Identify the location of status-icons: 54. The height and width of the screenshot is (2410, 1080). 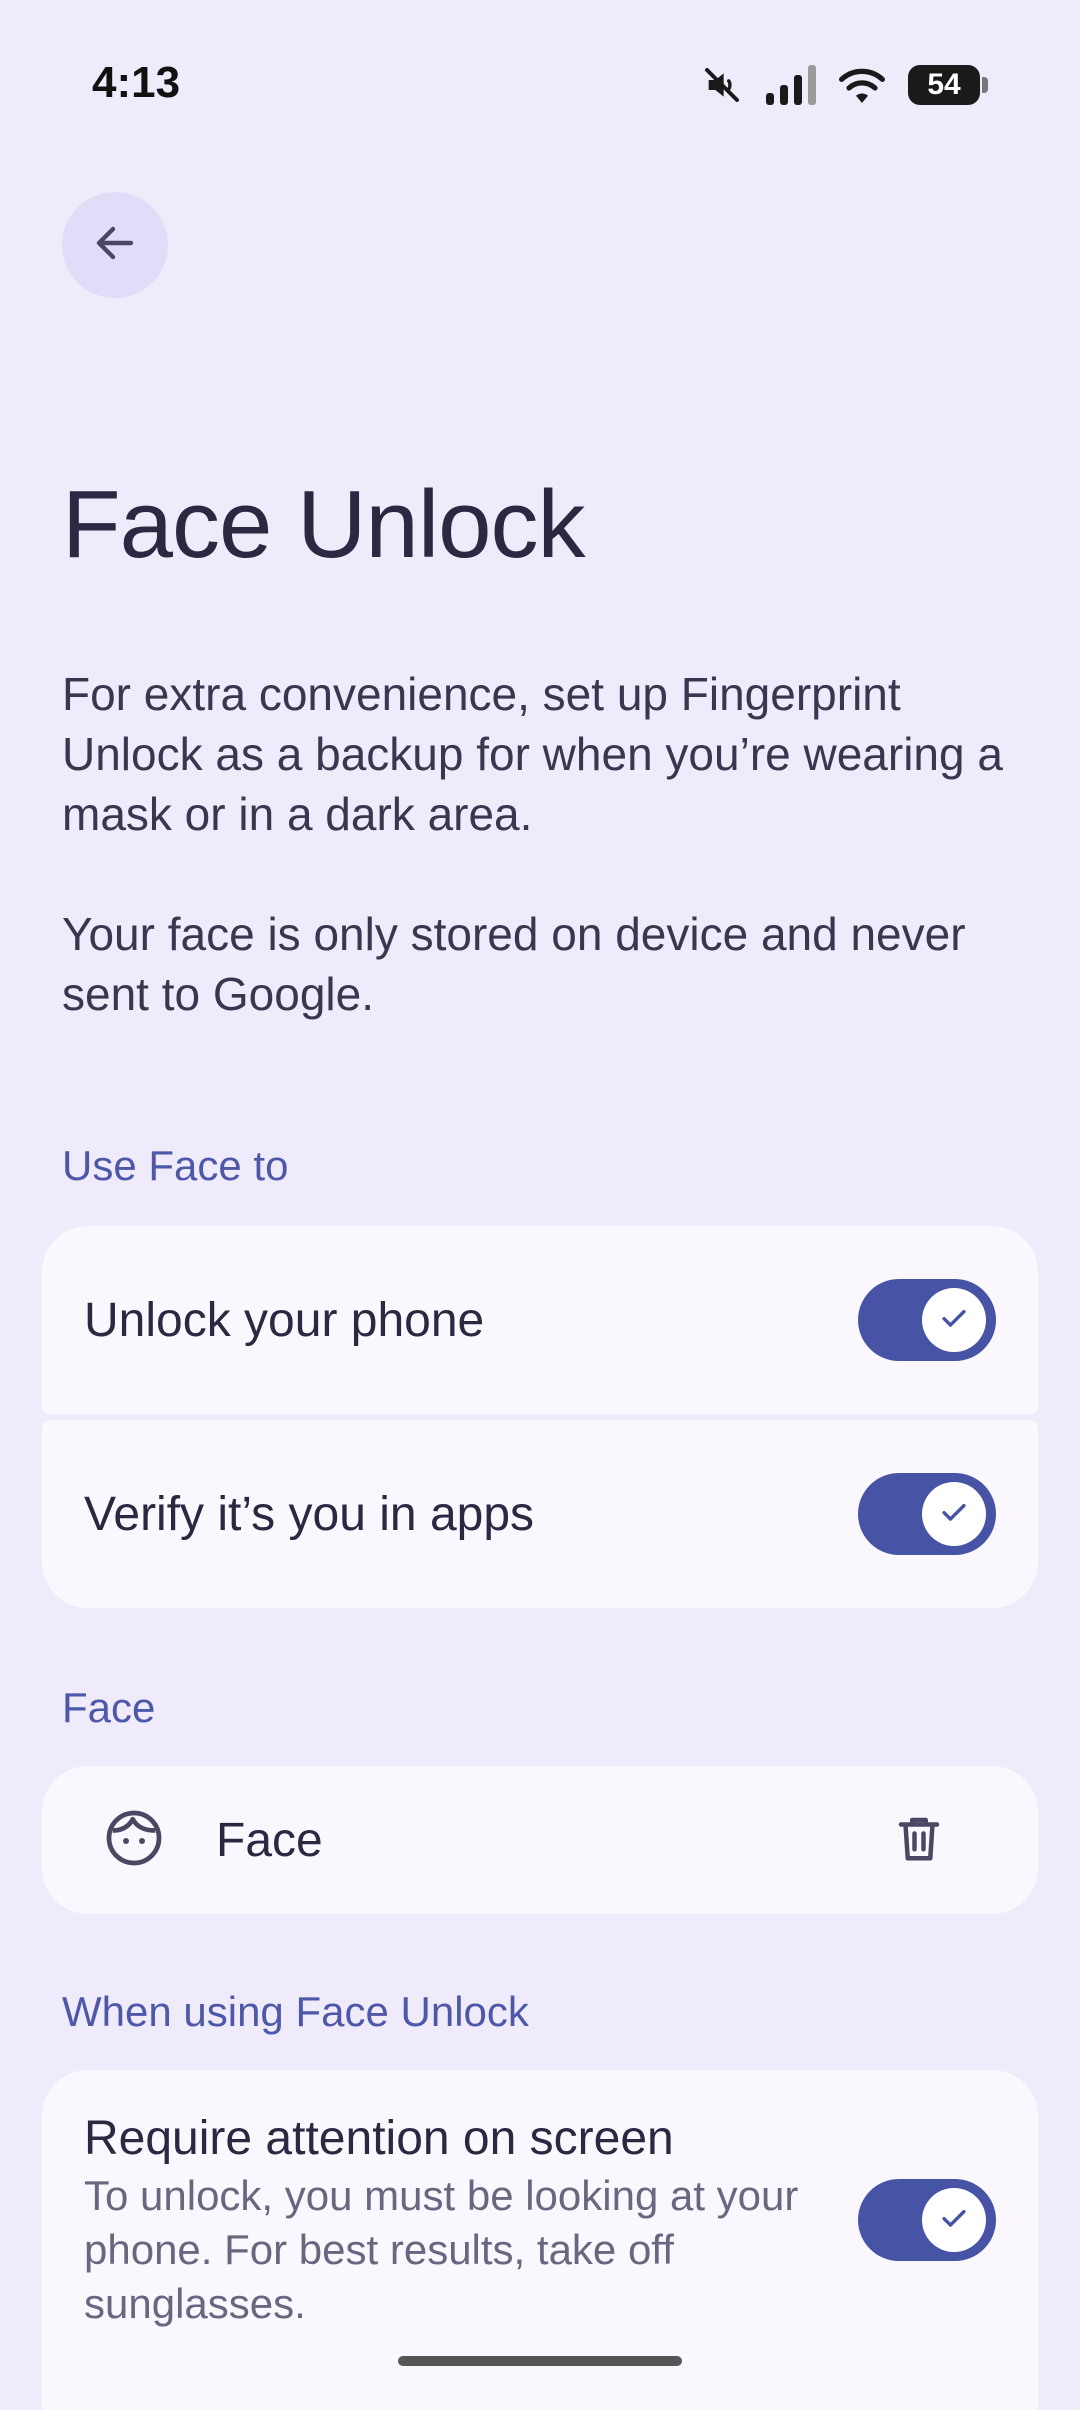
(845, 85).